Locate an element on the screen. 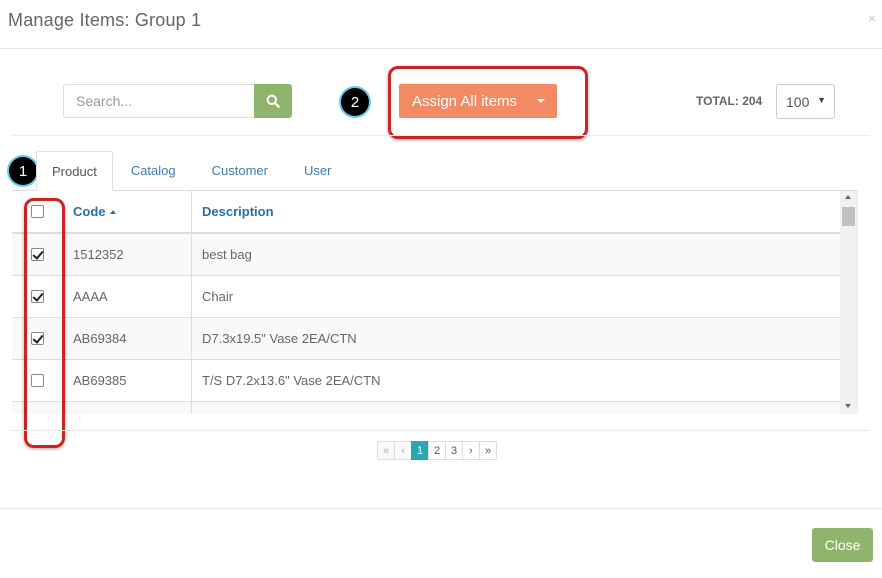 The image size is (882, 578). next-page-button: › is located at coordinates (471, 450).